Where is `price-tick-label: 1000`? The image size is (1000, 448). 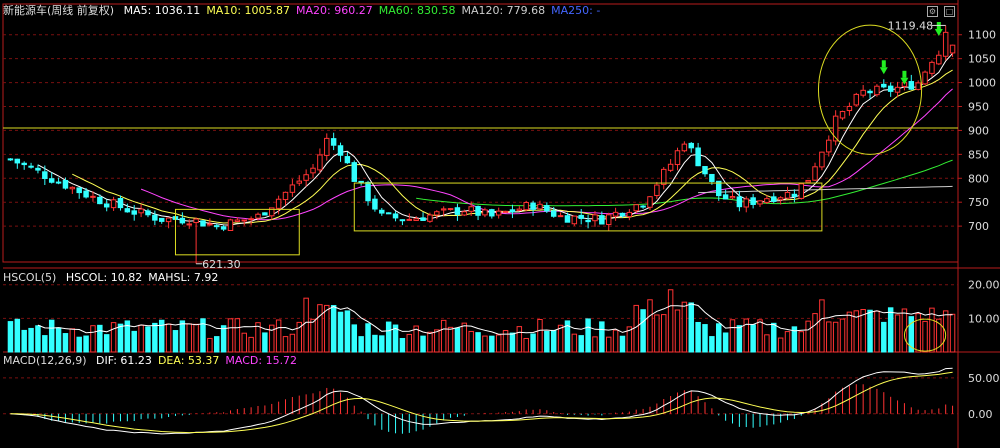 price-tick-label: 1000 is located at coordinates (982, 83).